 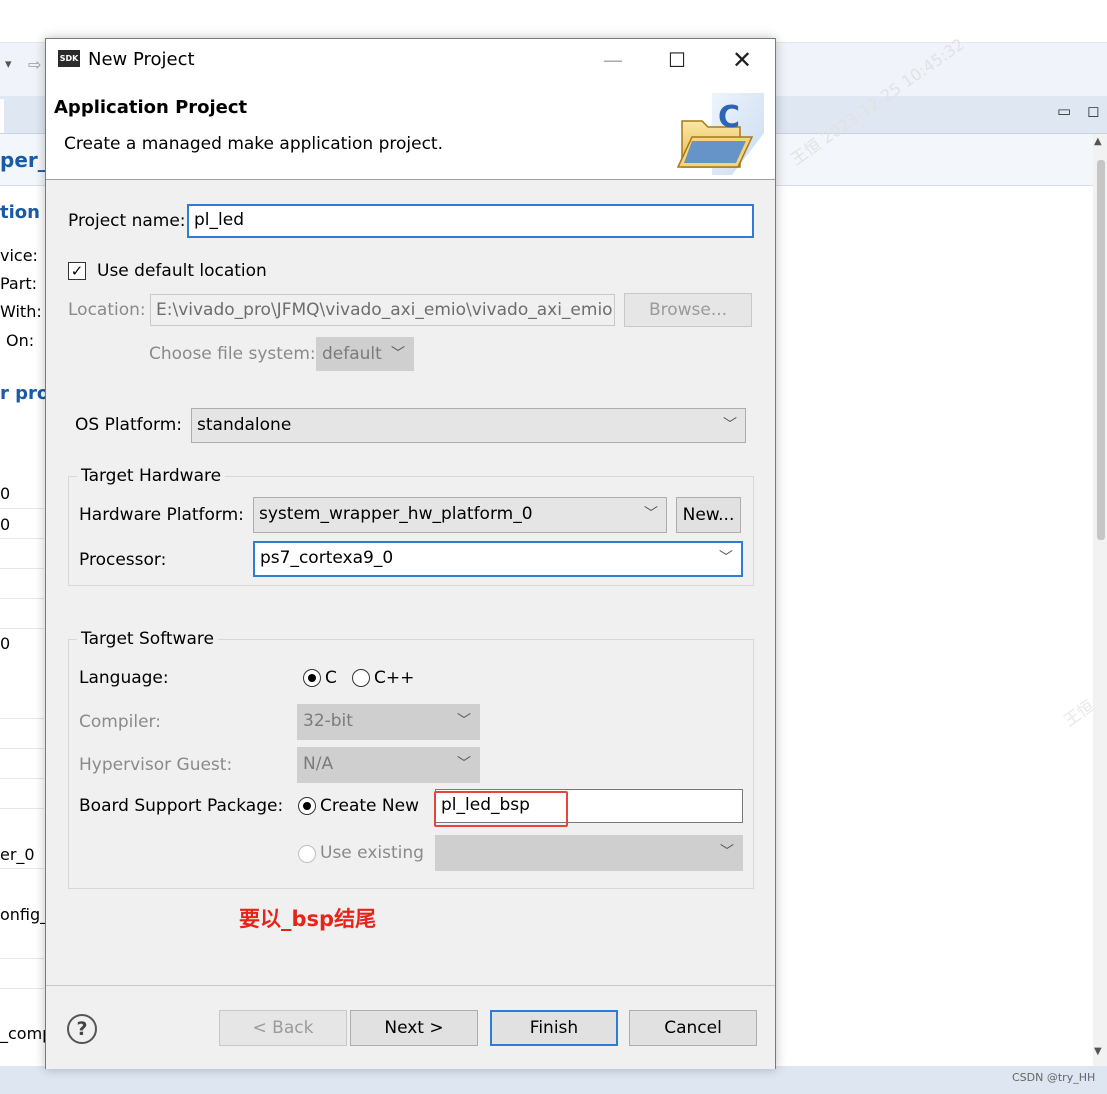 I want to click on os-platform-label: OS Platform:, so click(x=128, y=425).